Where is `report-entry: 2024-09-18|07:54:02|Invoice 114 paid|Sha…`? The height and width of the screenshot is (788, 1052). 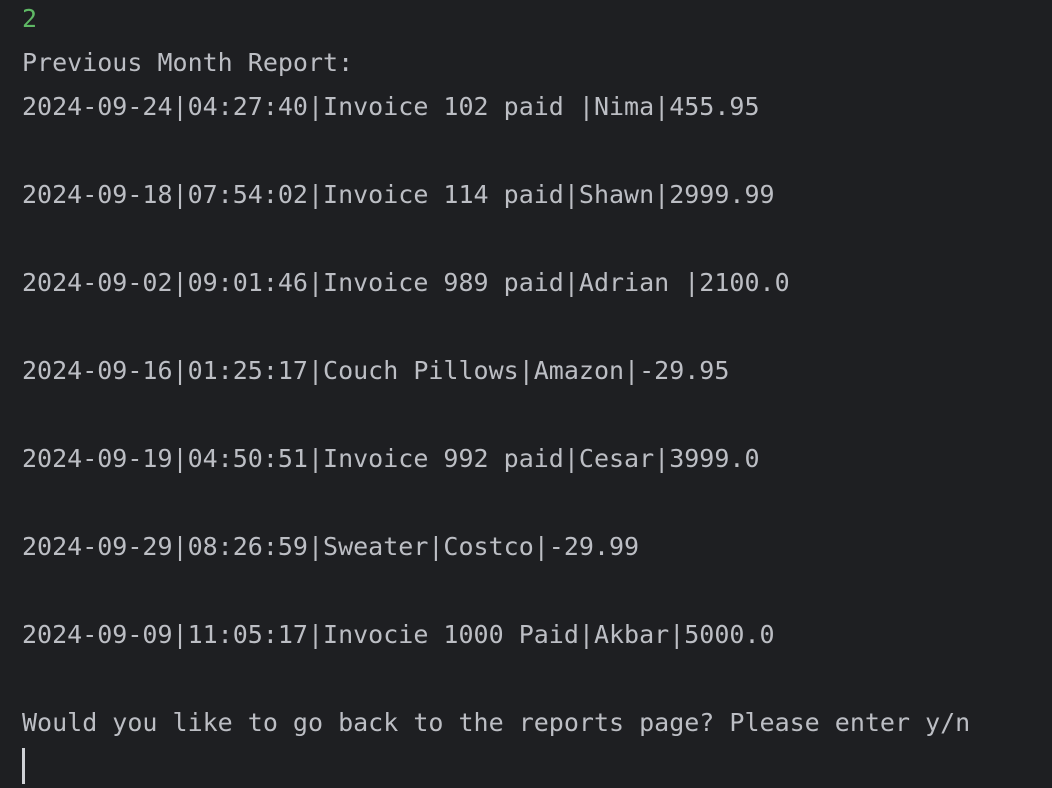 report-entry: 2024-09-18|07:54:02|Invoice 114 paid|Sha… is located at coordinates (398, 194).